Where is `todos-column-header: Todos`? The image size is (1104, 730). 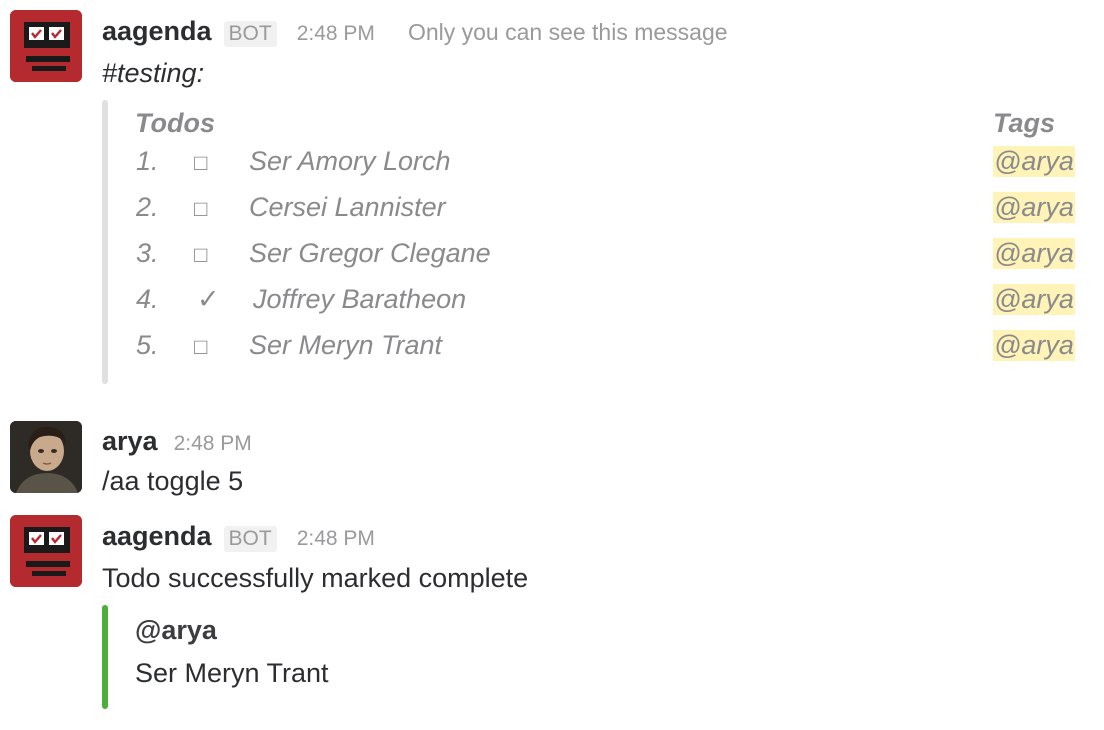
todos-column-header: Todos is located at coordinates (175, 123).